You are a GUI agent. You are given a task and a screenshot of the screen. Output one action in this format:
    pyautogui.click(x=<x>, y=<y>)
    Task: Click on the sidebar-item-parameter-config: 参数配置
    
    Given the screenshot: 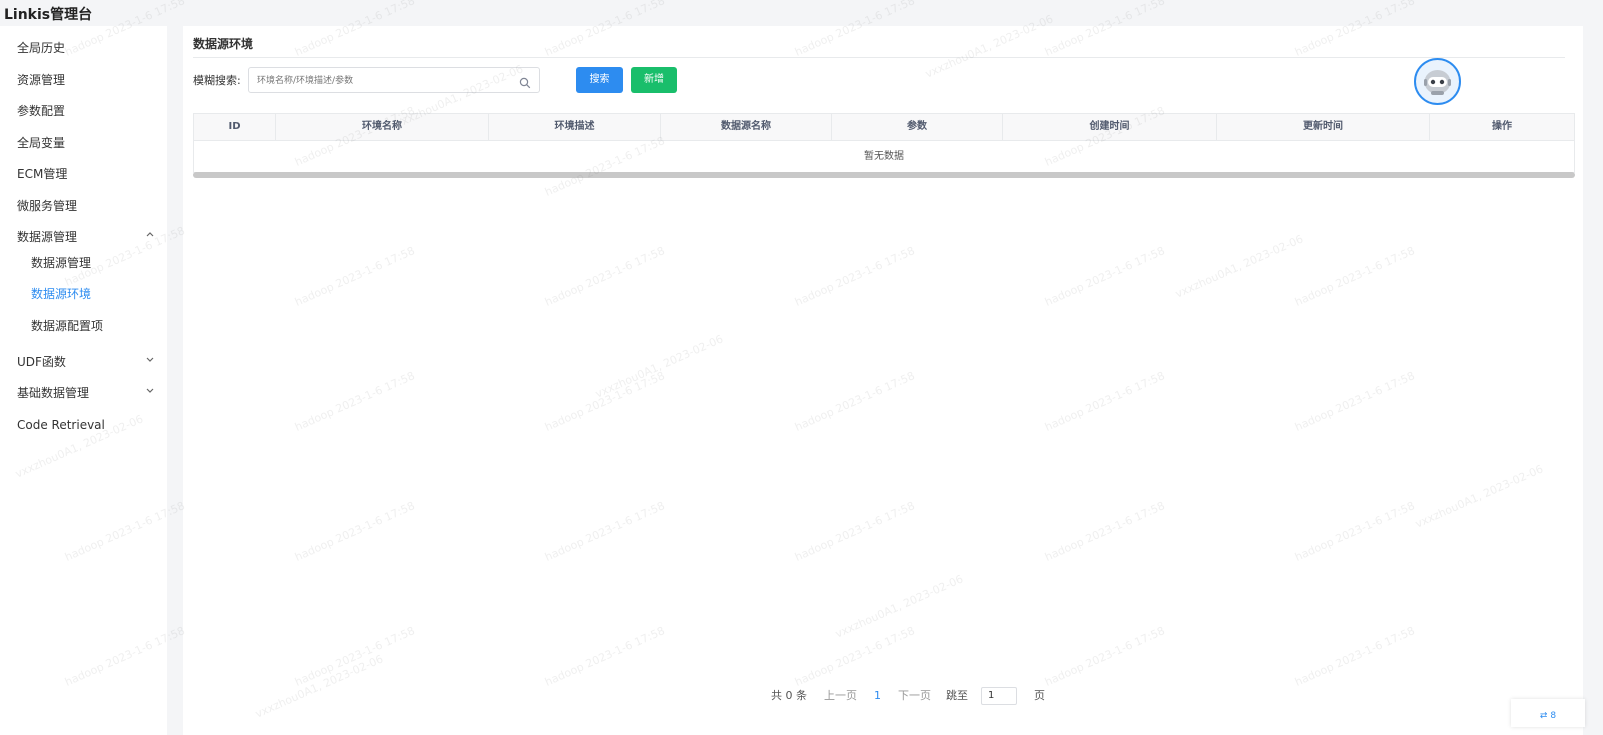 What is the action you would take?
    pyautogui.click(x=88, y=111)
    